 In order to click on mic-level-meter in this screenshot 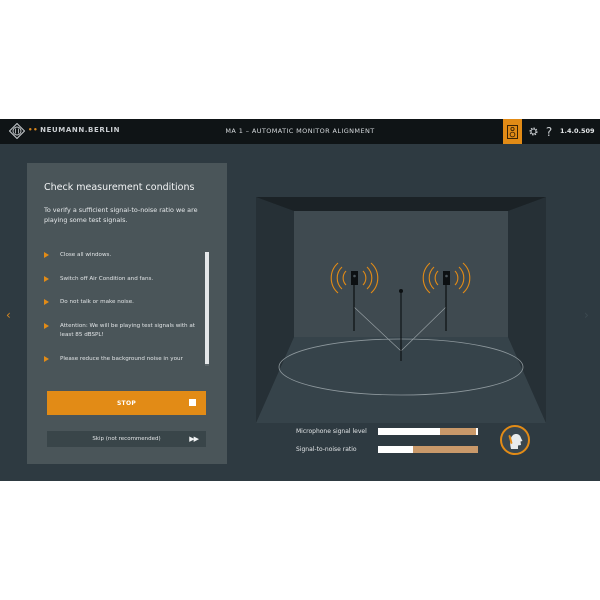, I will do `click(428, 431)`.